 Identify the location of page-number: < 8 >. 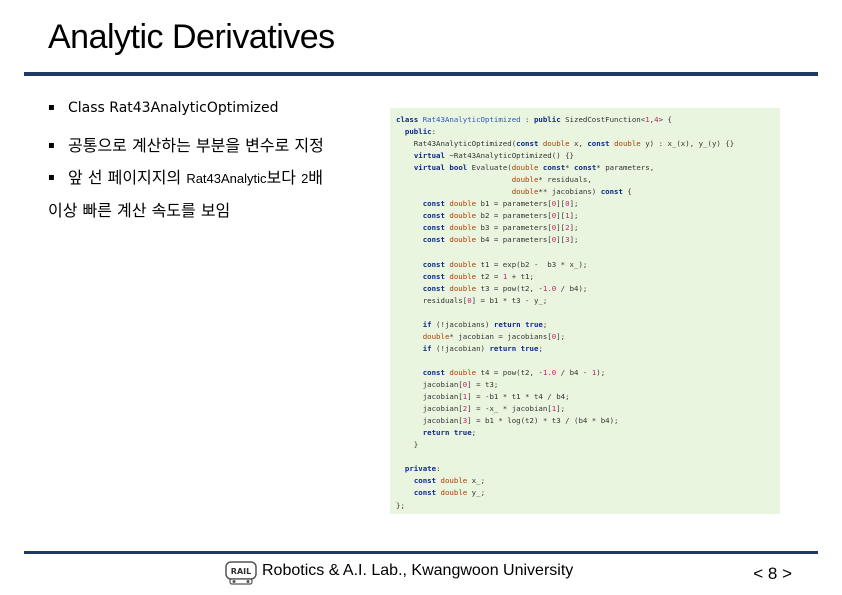
(772, 573).